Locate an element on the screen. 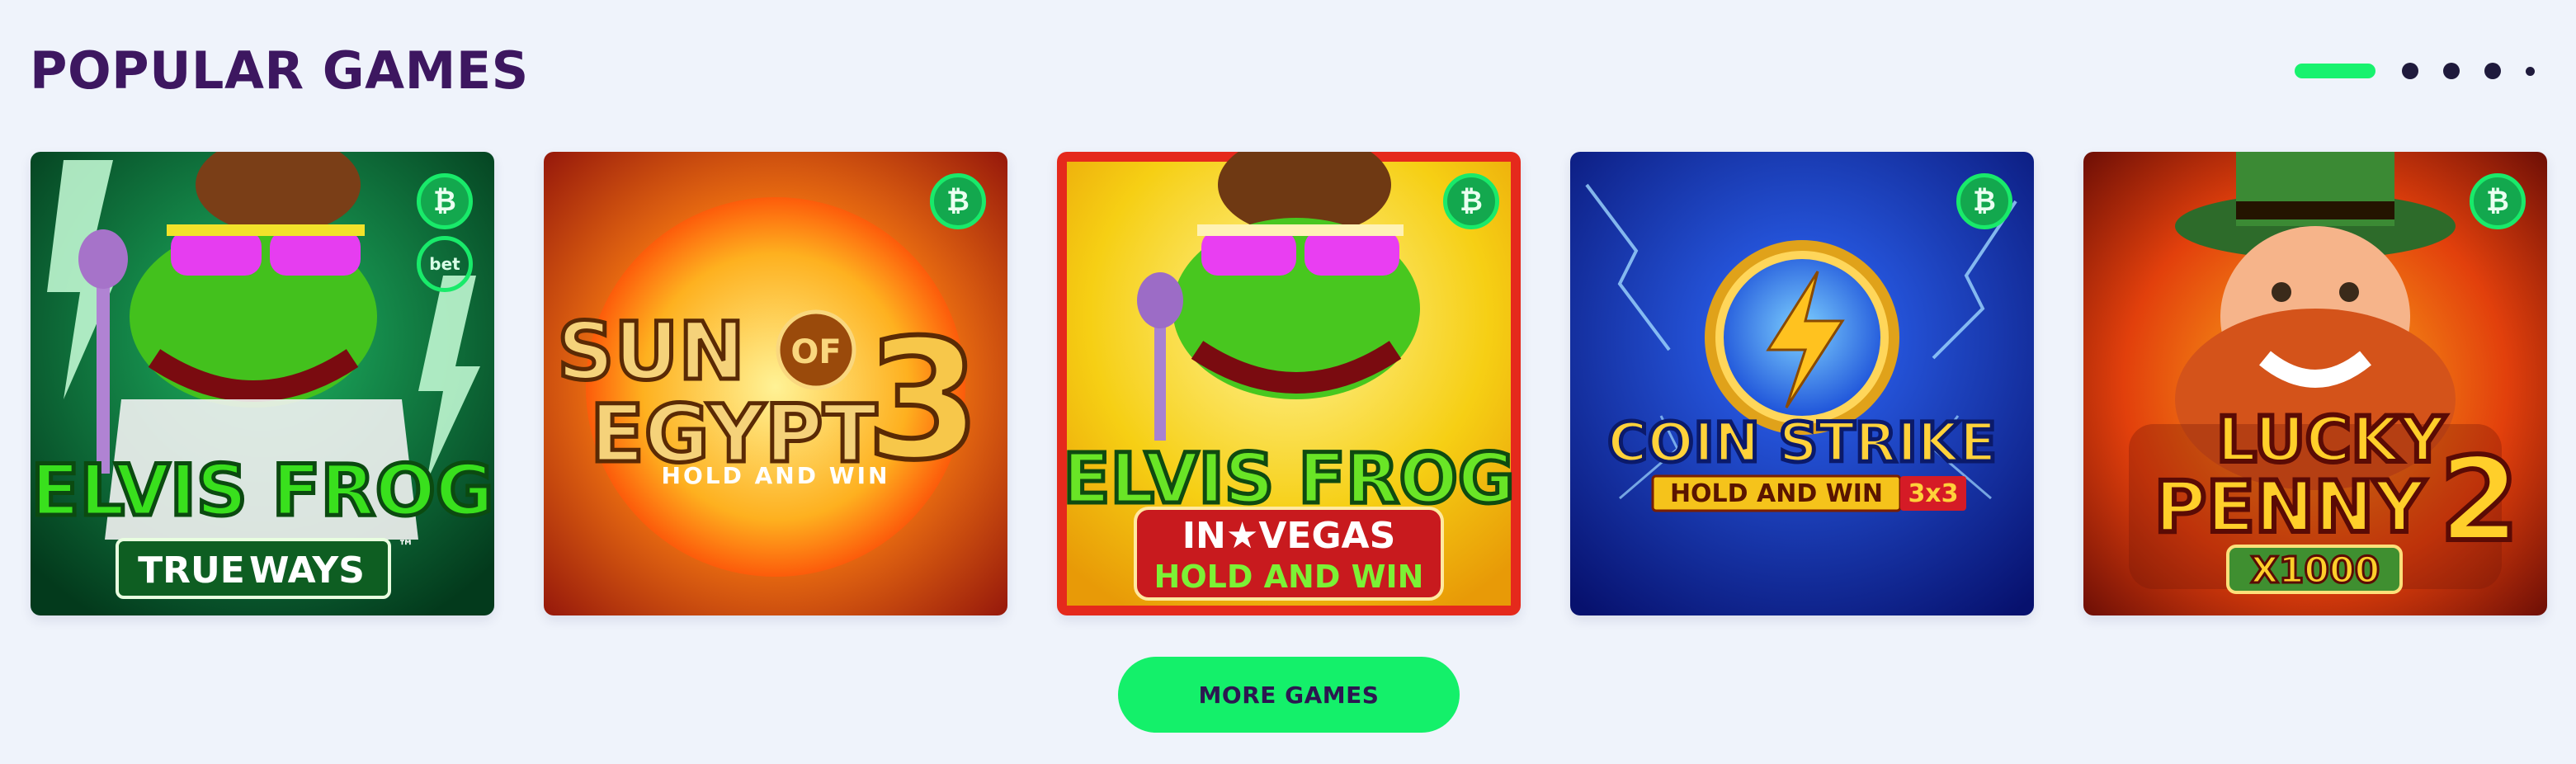 The image size is (2576, 764). svg-text: ELVIS FROG is located at coordinates (262, 491).